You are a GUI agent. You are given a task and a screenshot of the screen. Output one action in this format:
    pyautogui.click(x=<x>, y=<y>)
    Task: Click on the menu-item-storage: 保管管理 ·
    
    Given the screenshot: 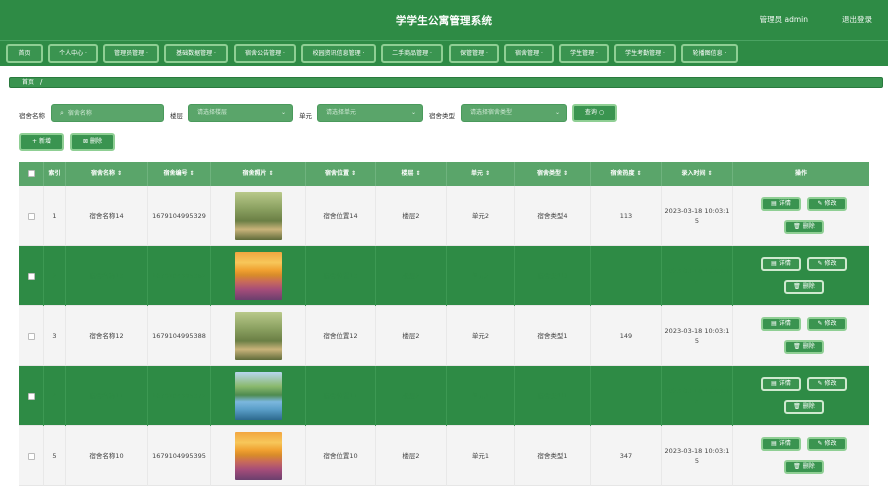 What is the action you would take?
    pyautogui.click(x=474, y=53)
    